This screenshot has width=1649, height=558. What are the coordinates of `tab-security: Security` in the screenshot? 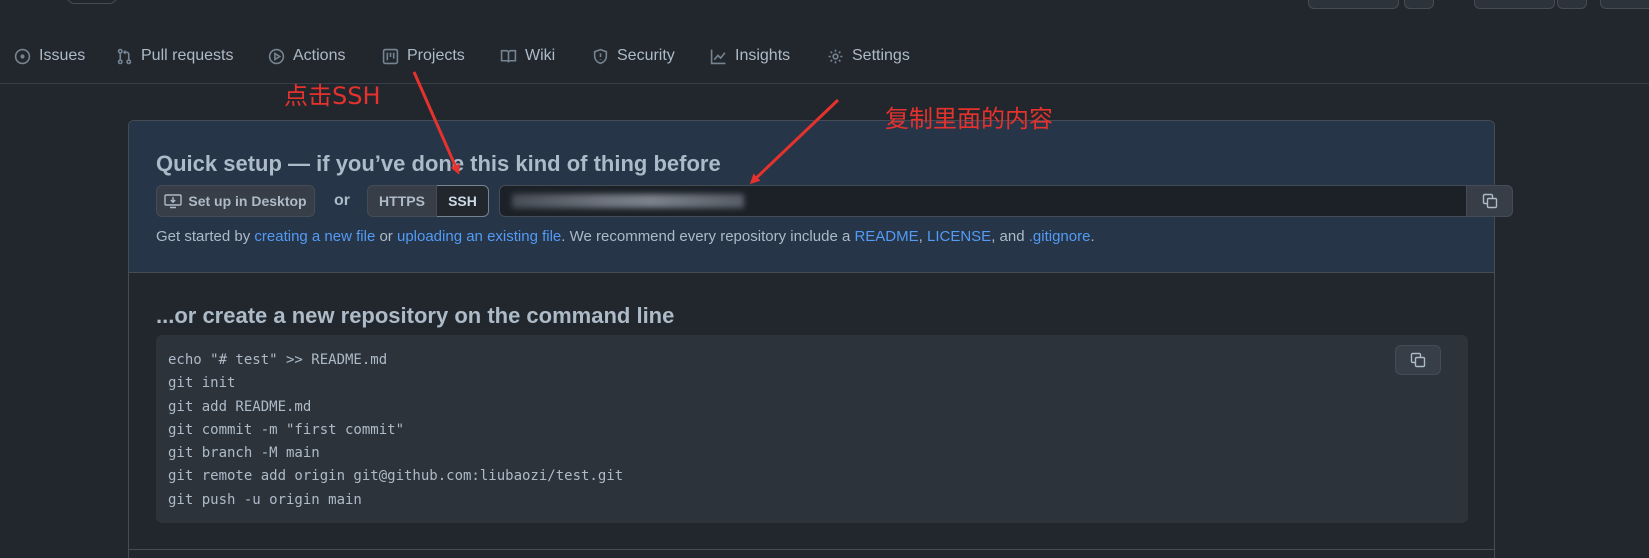 It's located at (633, 56).